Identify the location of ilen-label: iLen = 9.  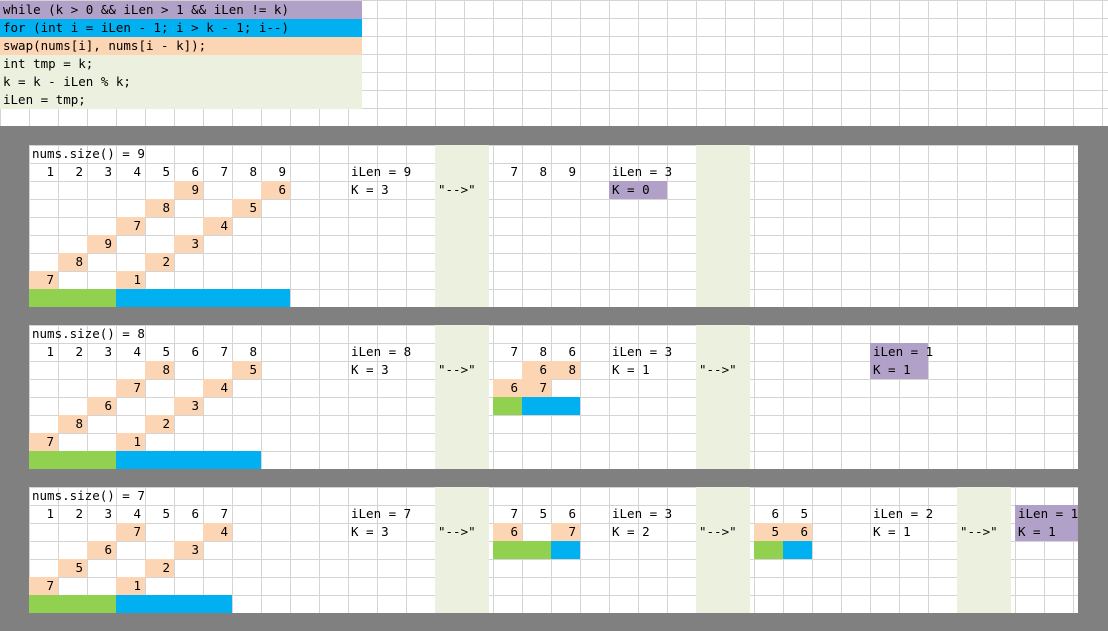
(391, 172).